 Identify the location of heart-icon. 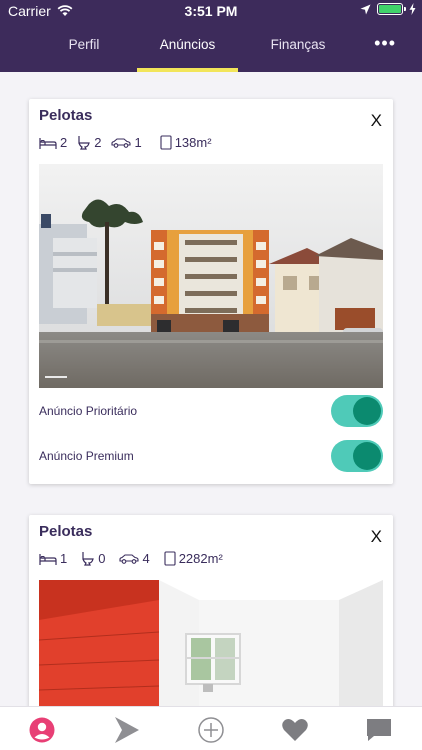
(295, 730).